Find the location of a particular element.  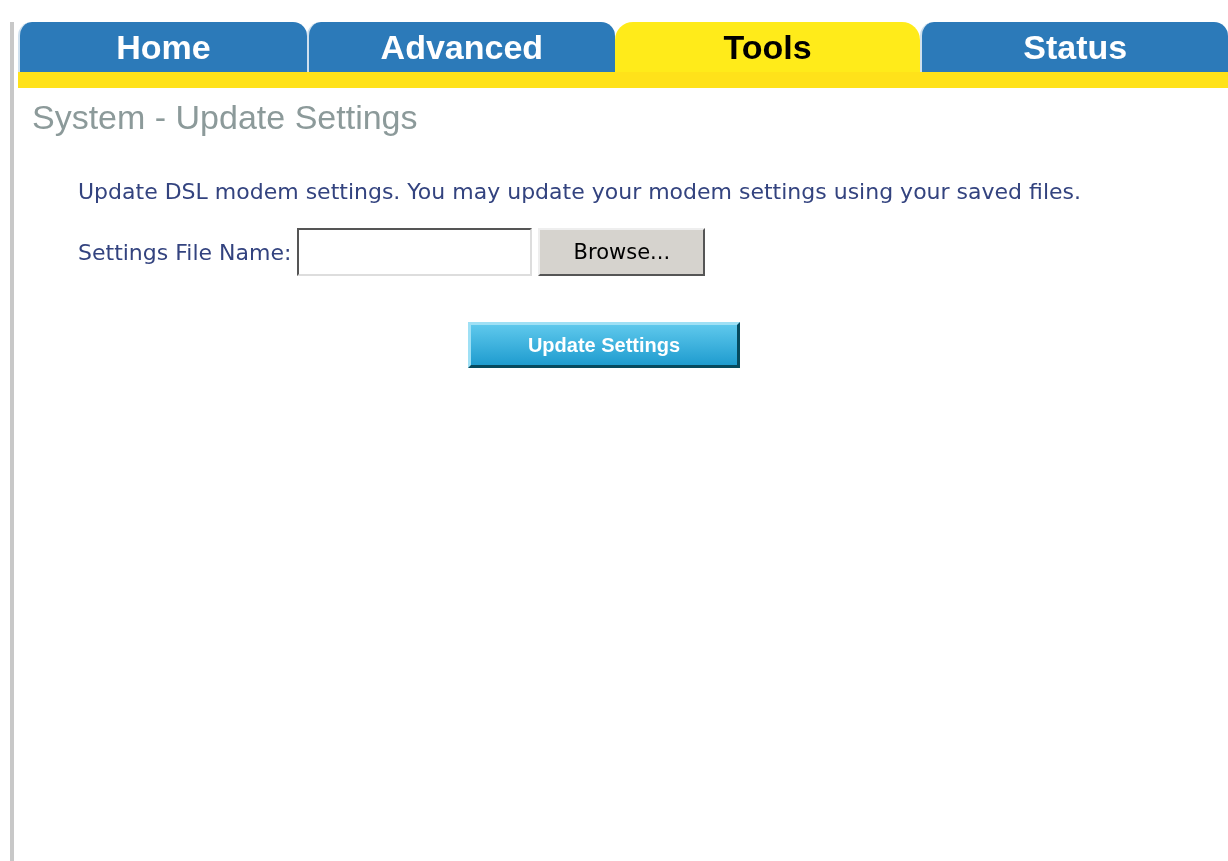

nav-tab: Advanced is located at coordinates (461, 47).